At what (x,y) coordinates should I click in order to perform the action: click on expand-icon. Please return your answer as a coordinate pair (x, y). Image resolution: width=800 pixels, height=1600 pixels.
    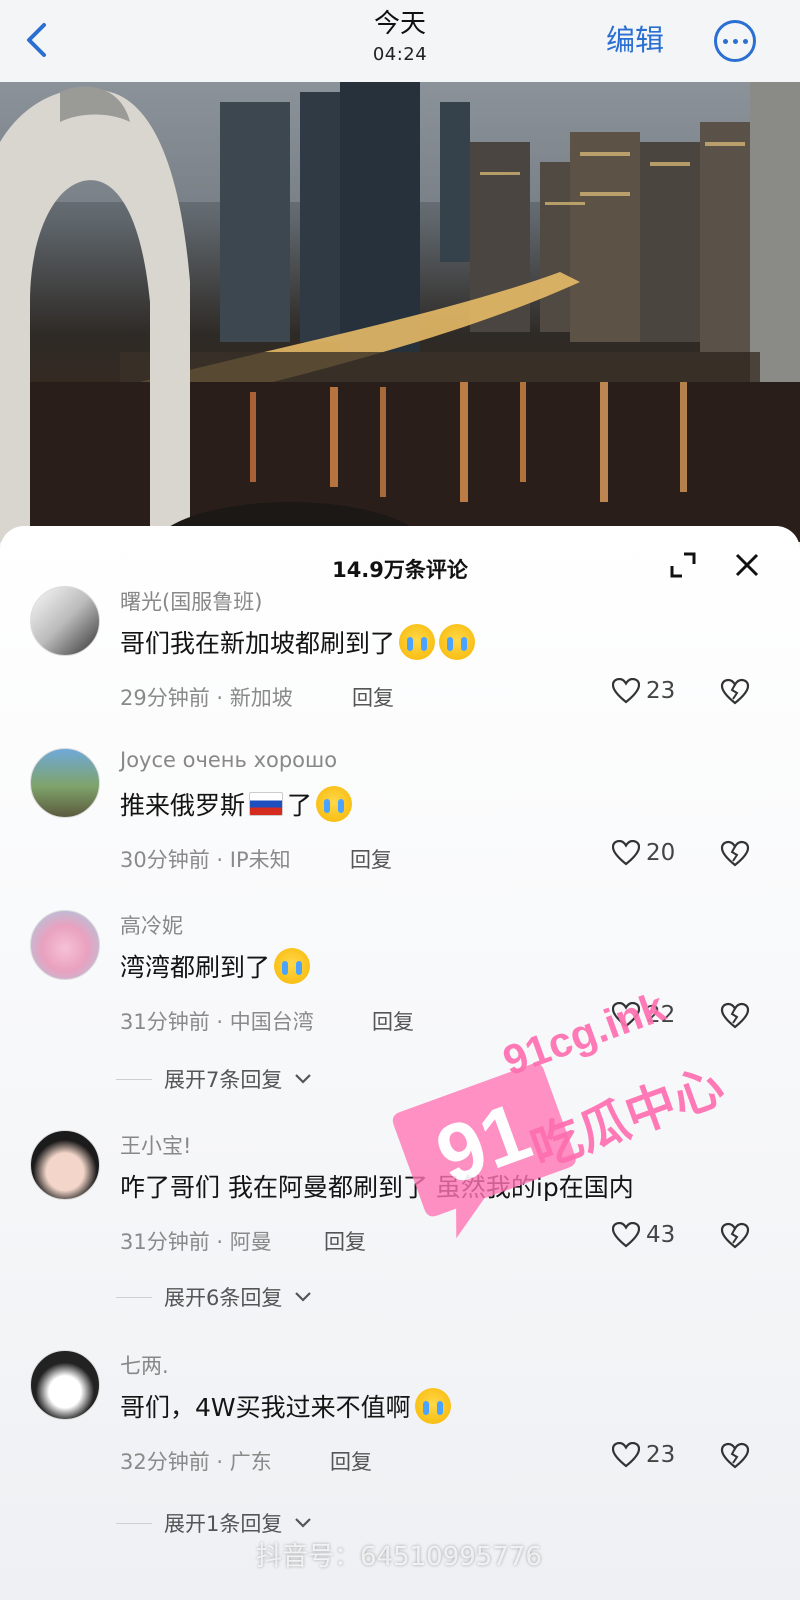
    Looking at the image, I should click on (683, 565).